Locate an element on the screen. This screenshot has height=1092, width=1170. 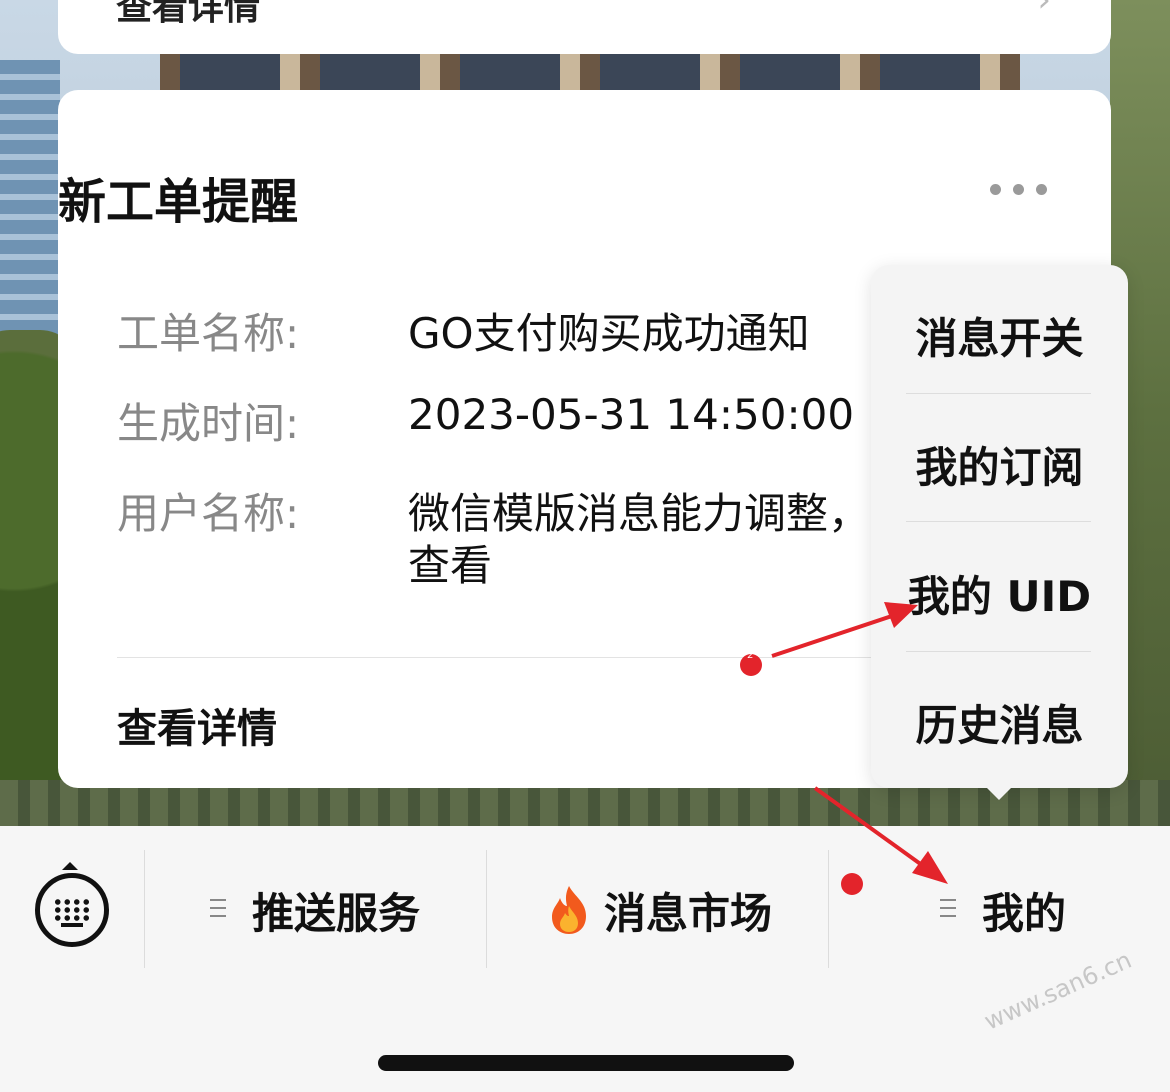
annotation-dot: 2 is located at coordinates (751, 663).